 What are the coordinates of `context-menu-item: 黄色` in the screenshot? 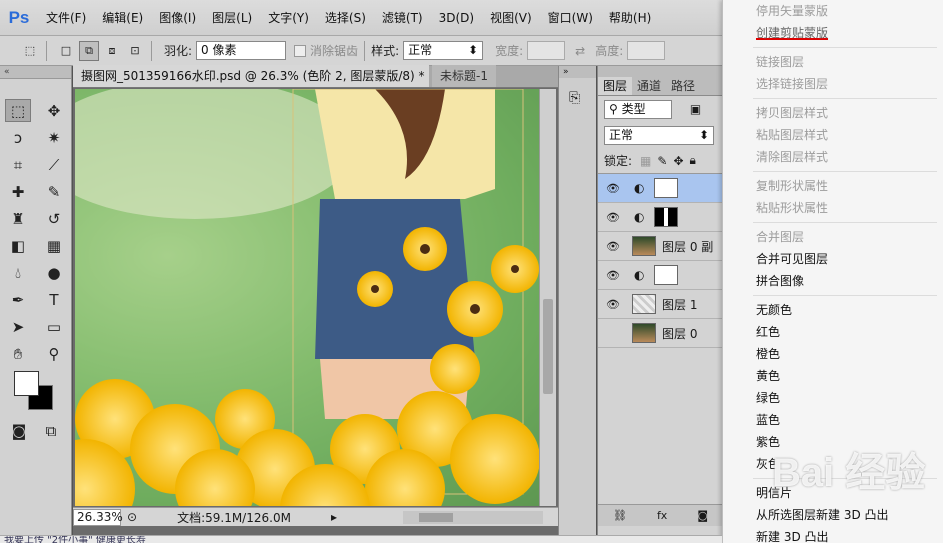 It's located at (833, 376).